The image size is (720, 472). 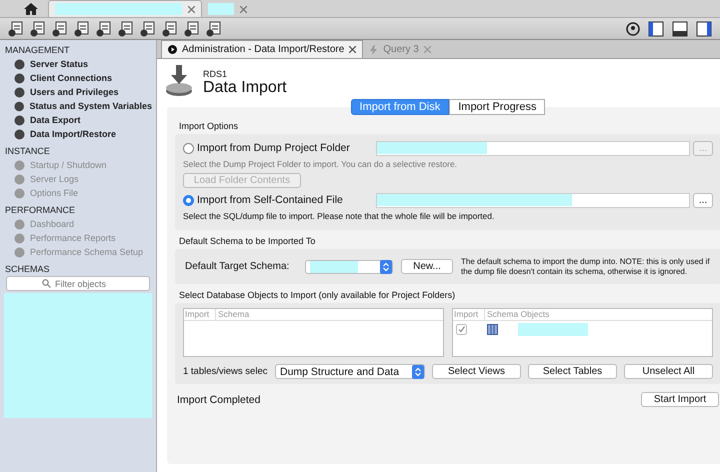 I want to click on connection-name: RDS1, so click(x=215, y=74).